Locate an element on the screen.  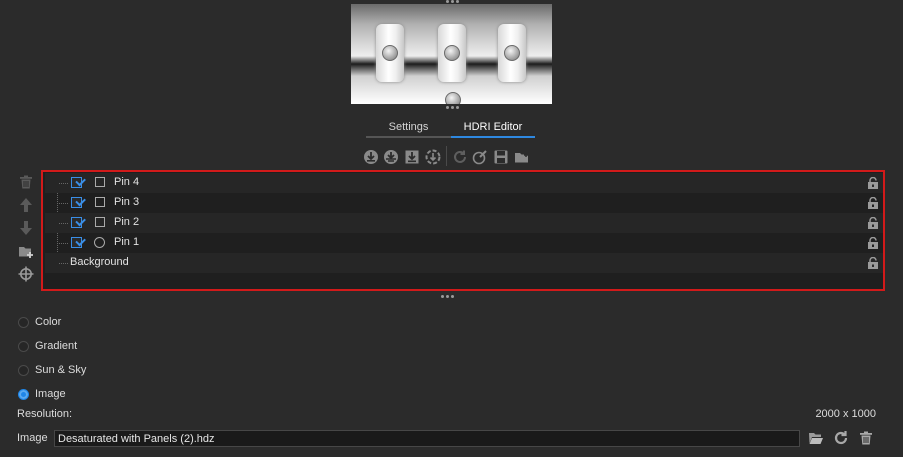
remove-image-button is located at coordinates (865, 438).